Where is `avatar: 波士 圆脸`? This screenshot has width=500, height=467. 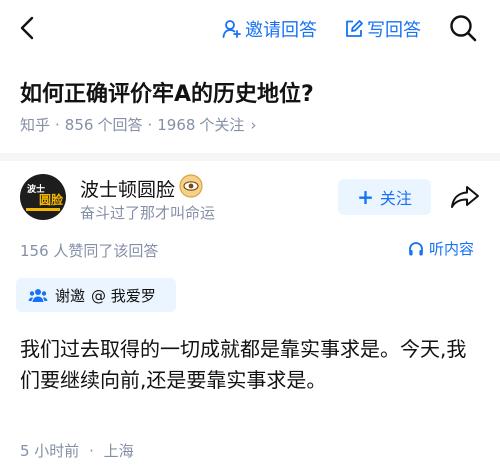 avatar: 波士 圆脸 is located at coordinates (43, 197).